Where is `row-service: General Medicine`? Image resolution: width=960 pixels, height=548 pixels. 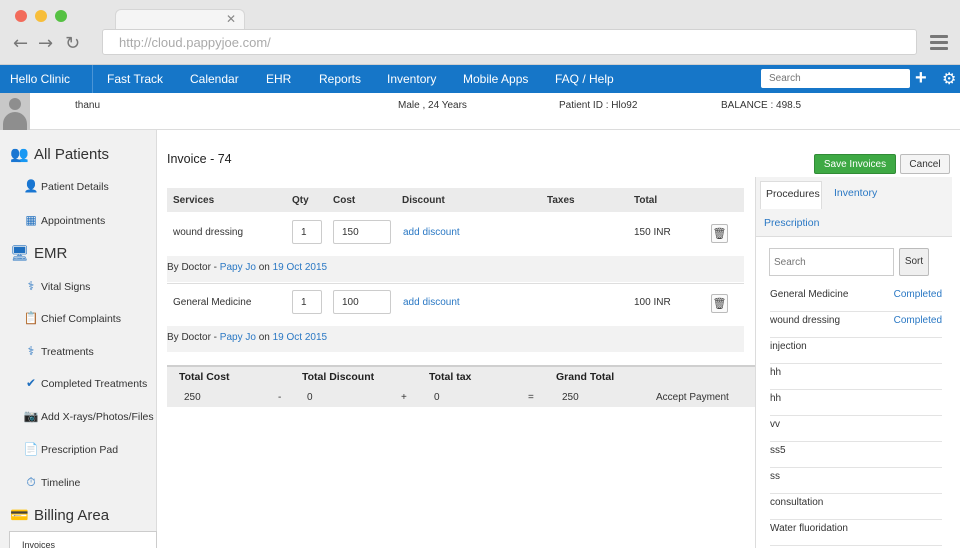 row-service: General Medicine is located at coordinates (212, 302).